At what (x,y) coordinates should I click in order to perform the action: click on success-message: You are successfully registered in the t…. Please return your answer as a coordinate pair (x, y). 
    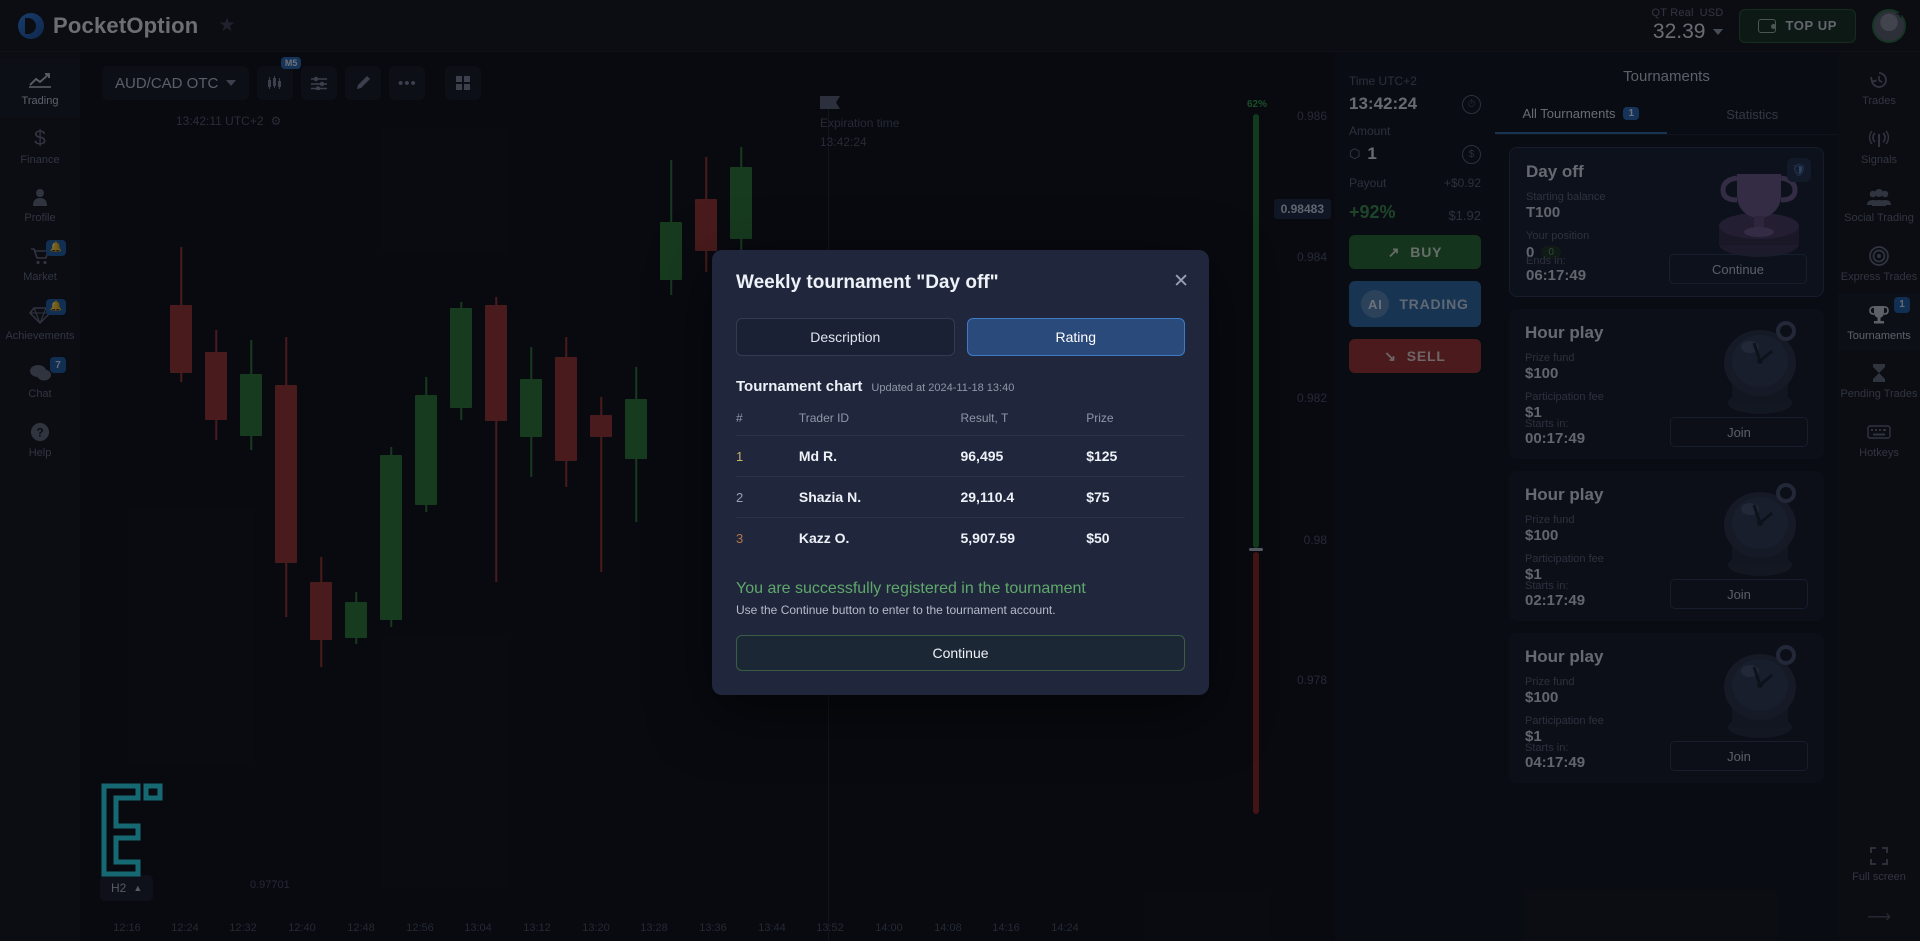
    Looking at the image, I should click on (911, 588).